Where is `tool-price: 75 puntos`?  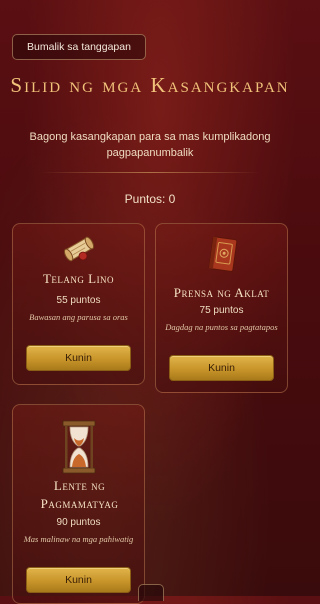
tool-price: 75 puntos is located at coordinates (221, 310).